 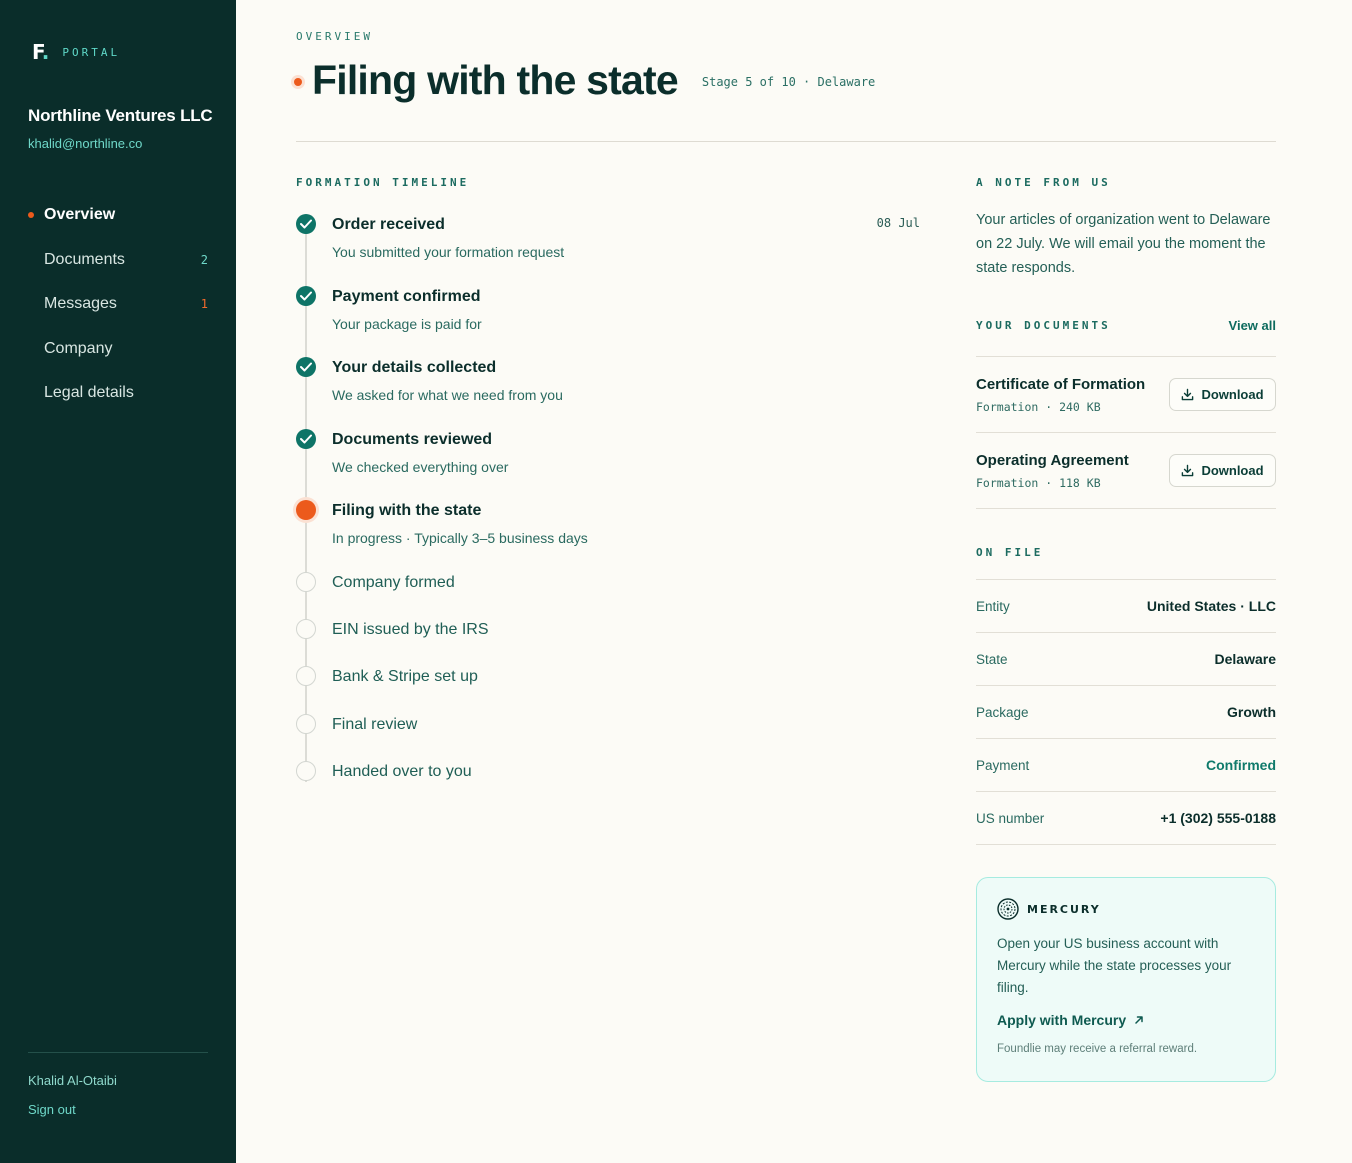 I want to click on step-title: Documents reviewed, so click(x=412, y=439).